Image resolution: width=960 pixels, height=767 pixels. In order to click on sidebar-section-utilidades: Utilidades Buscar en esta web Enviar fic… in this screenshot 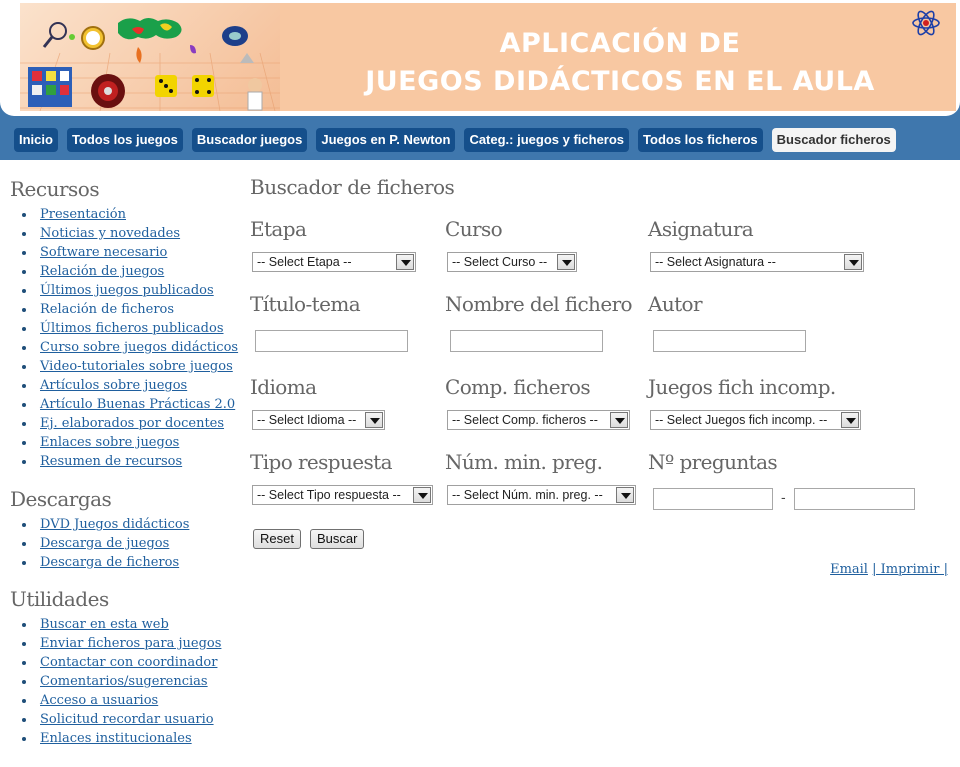, I will do `click(125, 666)`.